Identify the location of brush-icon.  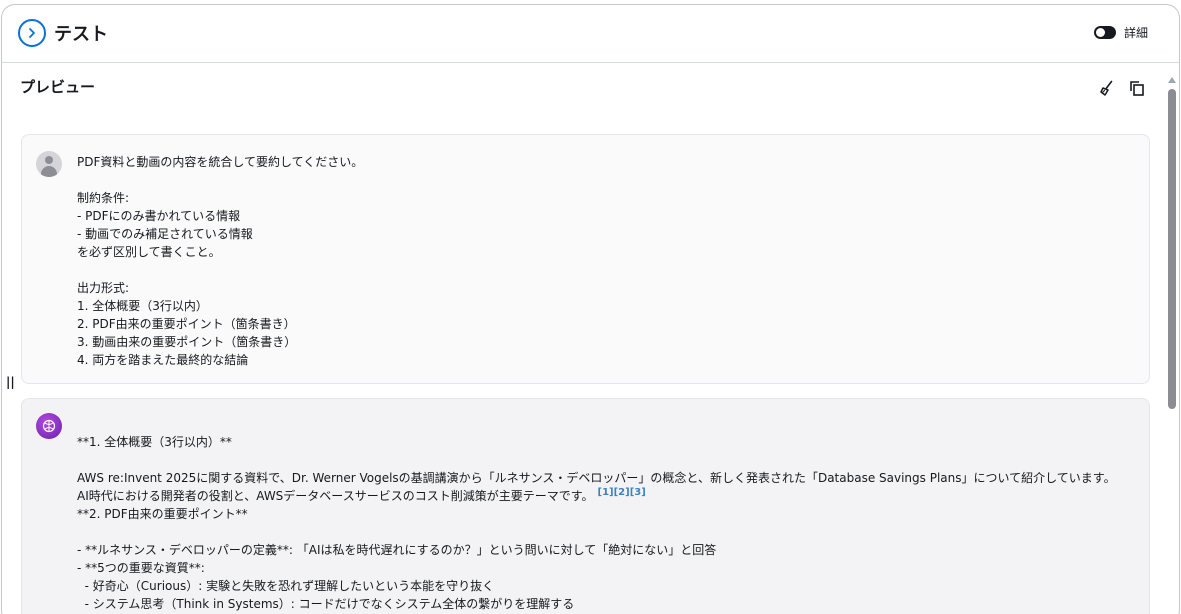
(1107, 88).